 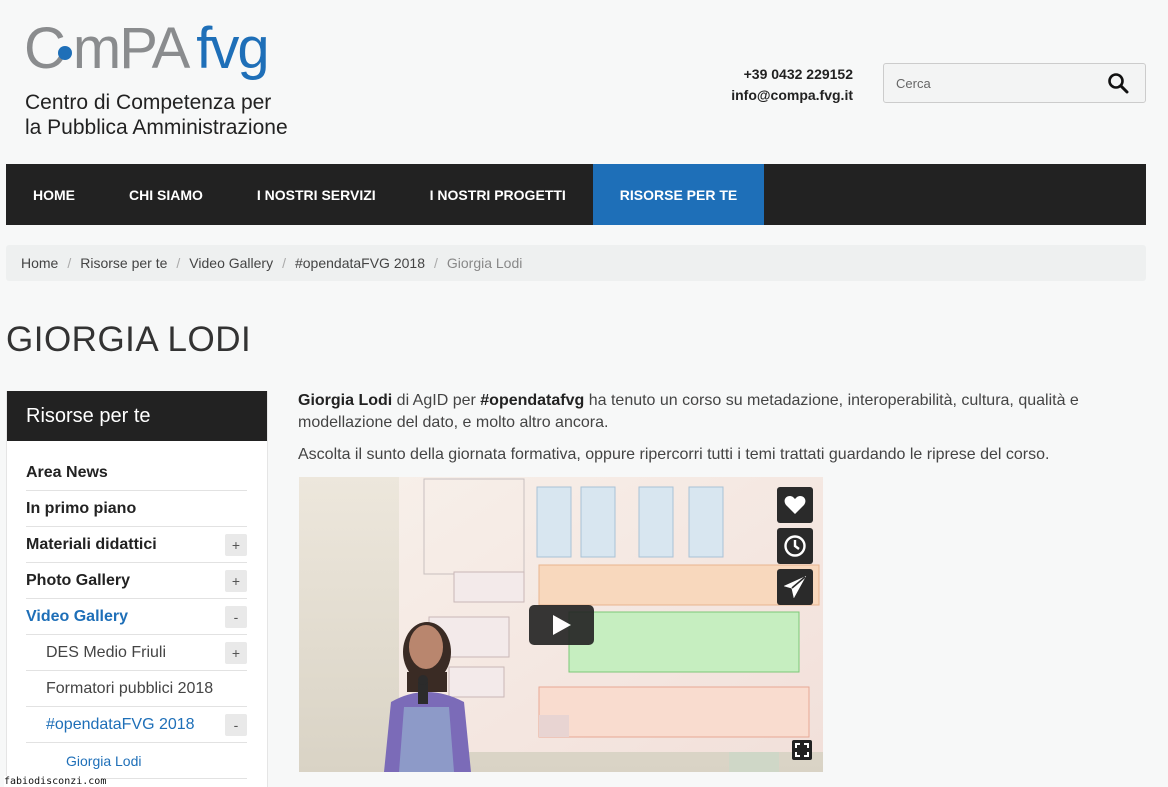 What do you see at coordinates (678, 194) in the screenshot?
I see `nav-risorse: RISORSE PER TE` at bounding box center [678, 194].